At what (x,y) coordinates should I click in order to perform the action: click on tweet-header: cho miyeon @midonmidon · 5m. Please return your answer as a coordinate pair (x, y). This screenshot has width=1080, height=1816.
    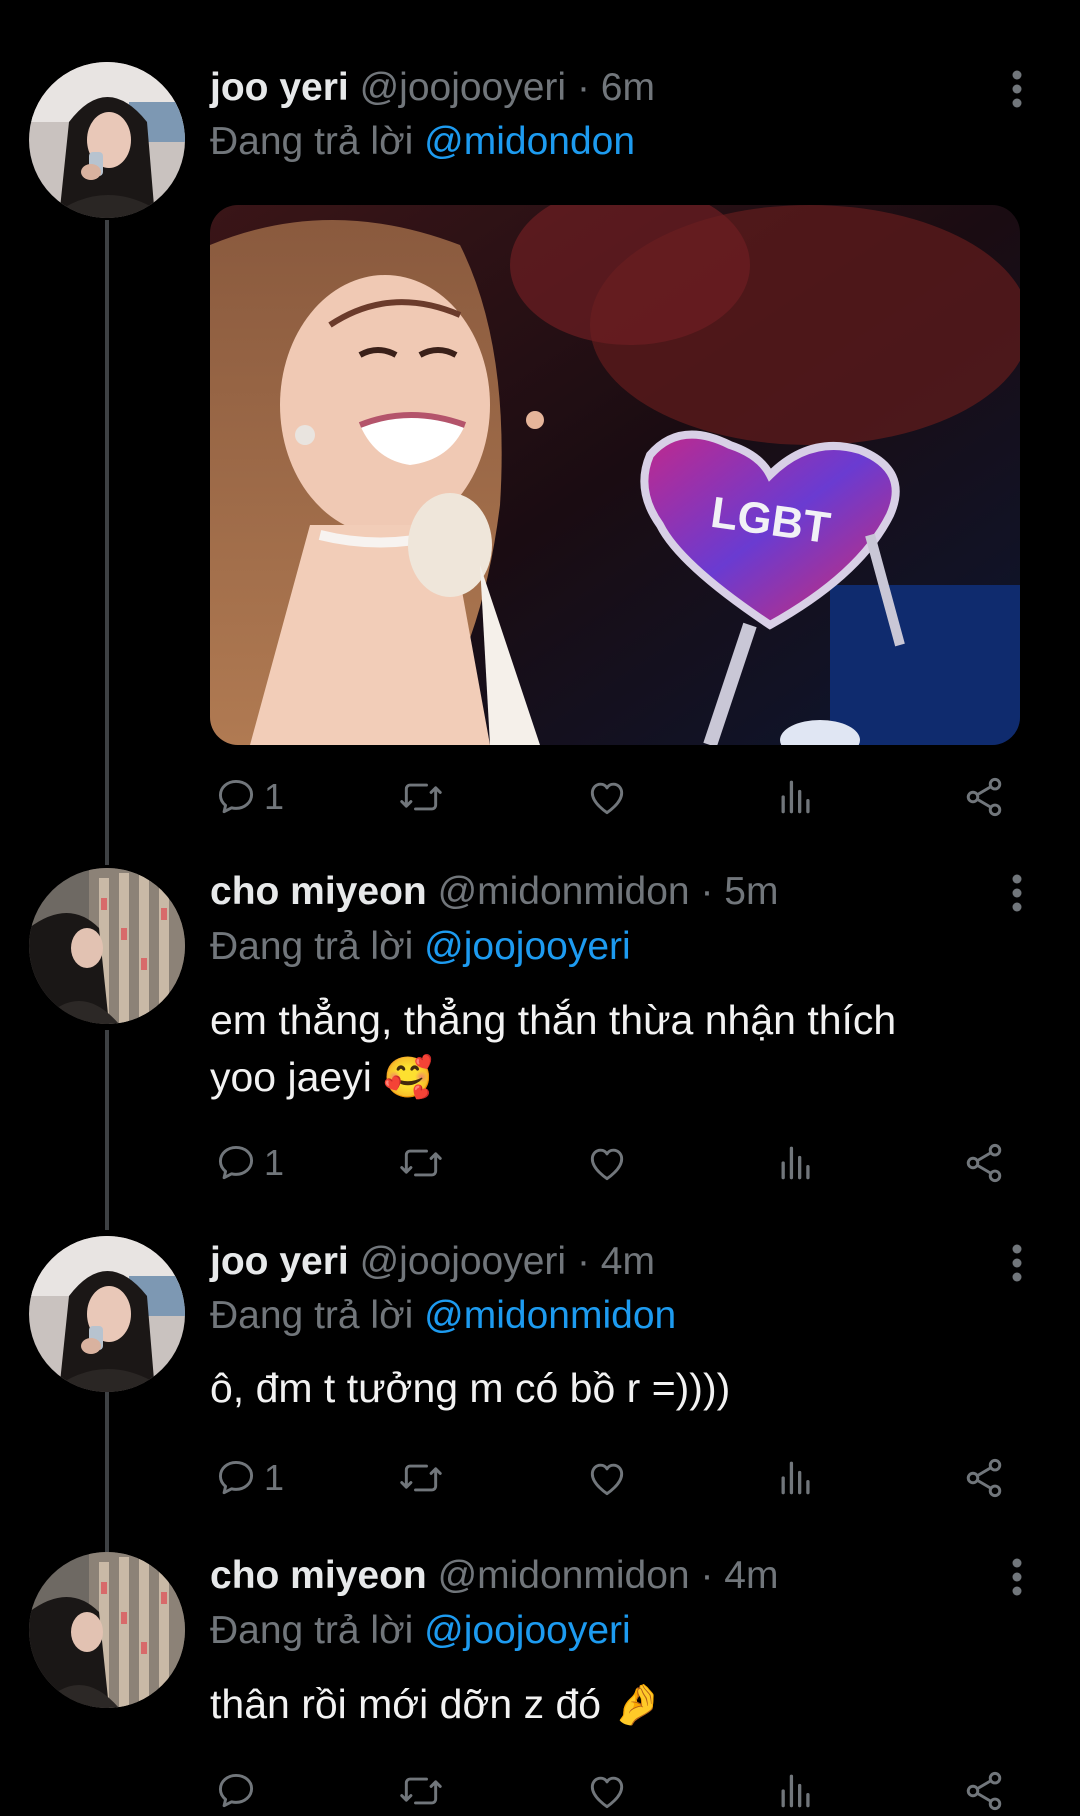
    Looking at the image, I should click on (645, 892).